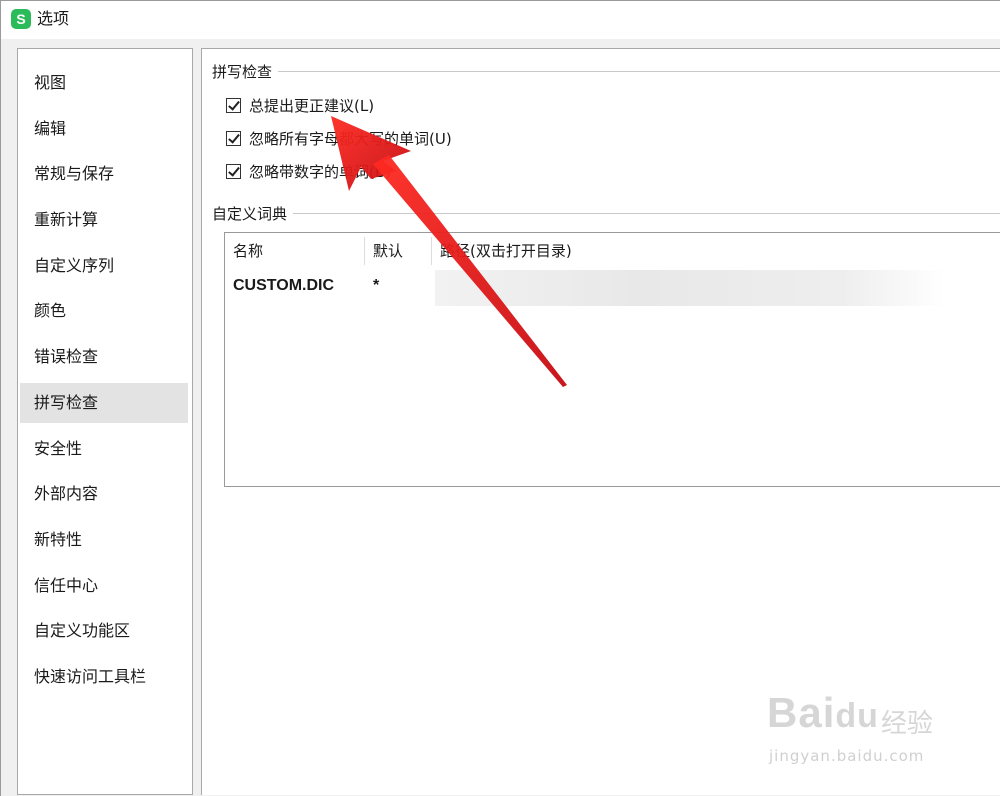 Image resolution: width=1000 pixels, height=796 pixels. I want to click on table-row-default: *, so click(372, 286).